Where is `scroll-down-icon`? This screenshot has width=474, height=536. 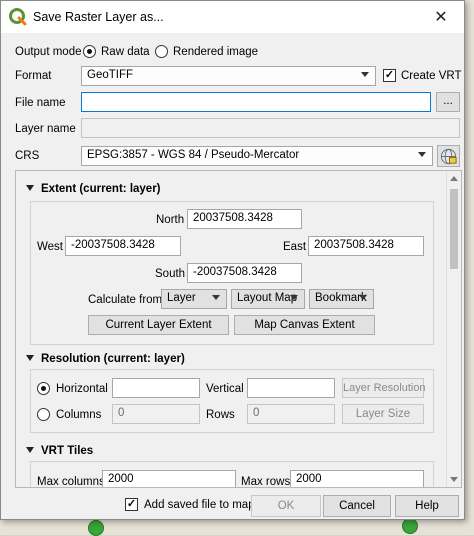
scroll-down-icon is located at coordinates (454, 479).